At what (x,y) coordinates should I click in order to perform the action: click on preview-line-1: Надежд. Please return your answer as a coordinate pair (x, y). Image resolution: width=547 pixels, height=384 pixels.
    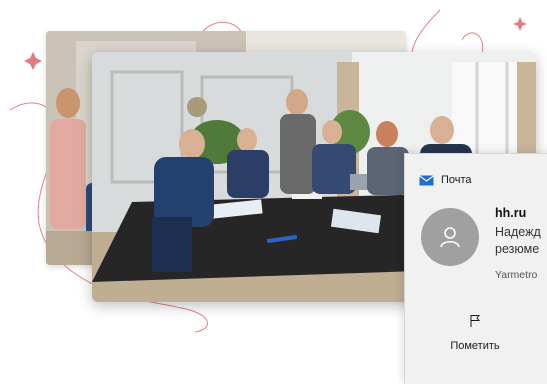
    Looking at the image, I should click on (518, 232).